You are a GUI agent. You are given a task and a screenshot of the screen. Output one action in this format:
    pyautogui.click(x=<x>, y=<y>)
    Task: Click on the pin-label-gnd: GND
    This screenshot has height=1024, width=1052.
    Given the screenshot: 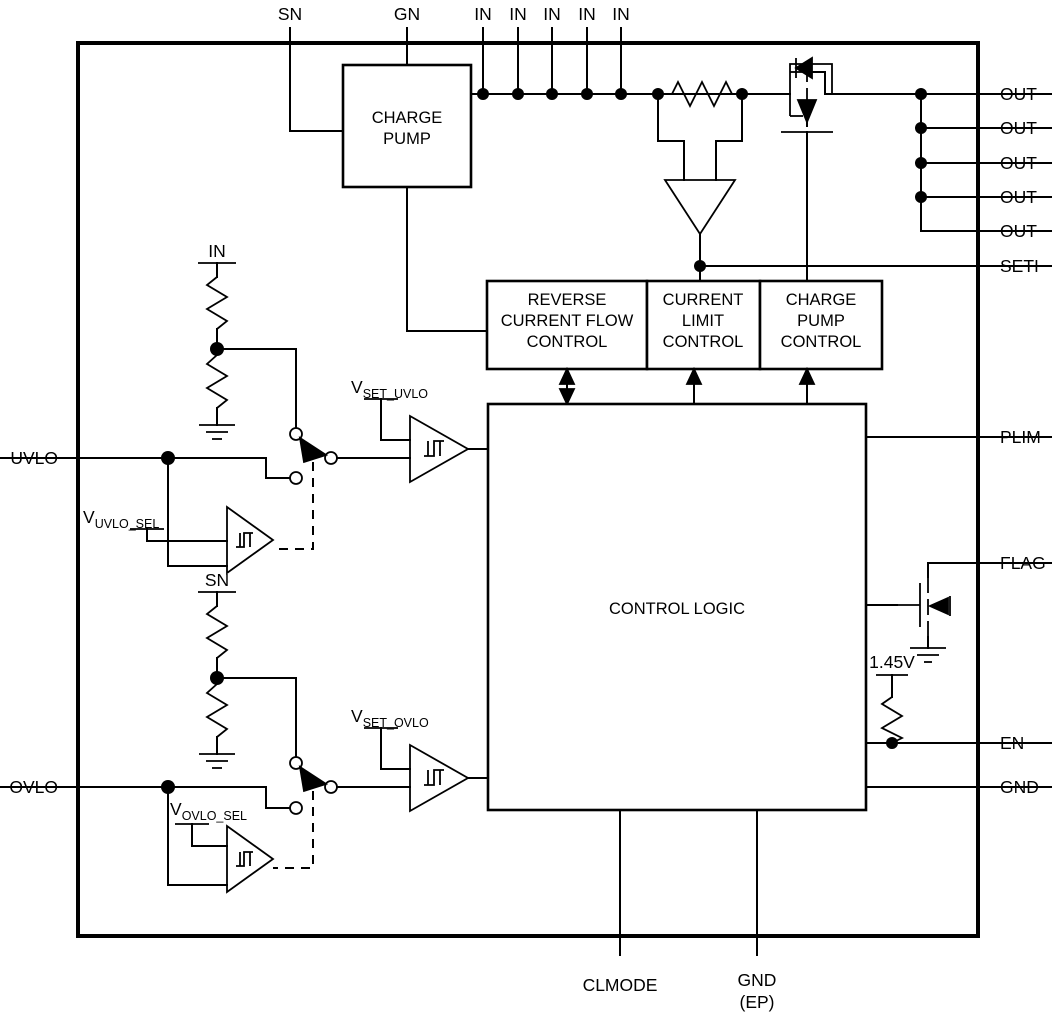 What is the action you would take?
    pyautogui.click(x=1019, y=787)
    